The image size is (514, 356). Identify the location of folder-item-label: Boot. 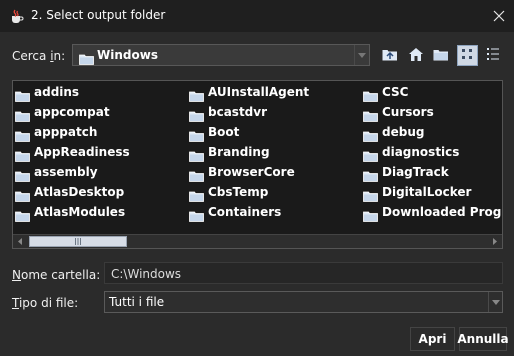
(224, 132).